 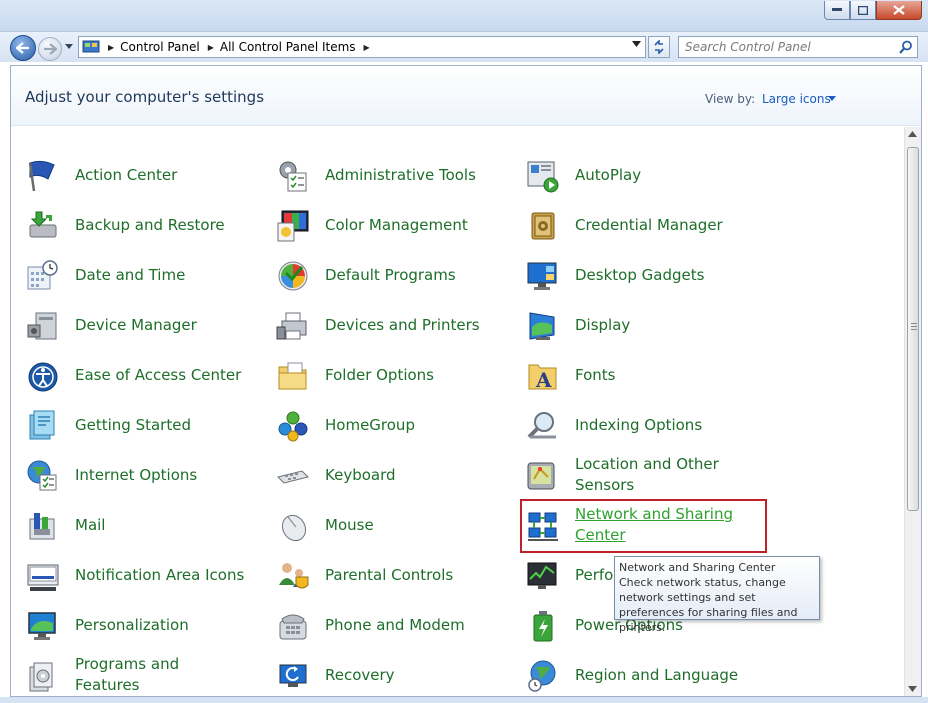 I want to click on item-label: Fonts, so click(x=595, y=374).